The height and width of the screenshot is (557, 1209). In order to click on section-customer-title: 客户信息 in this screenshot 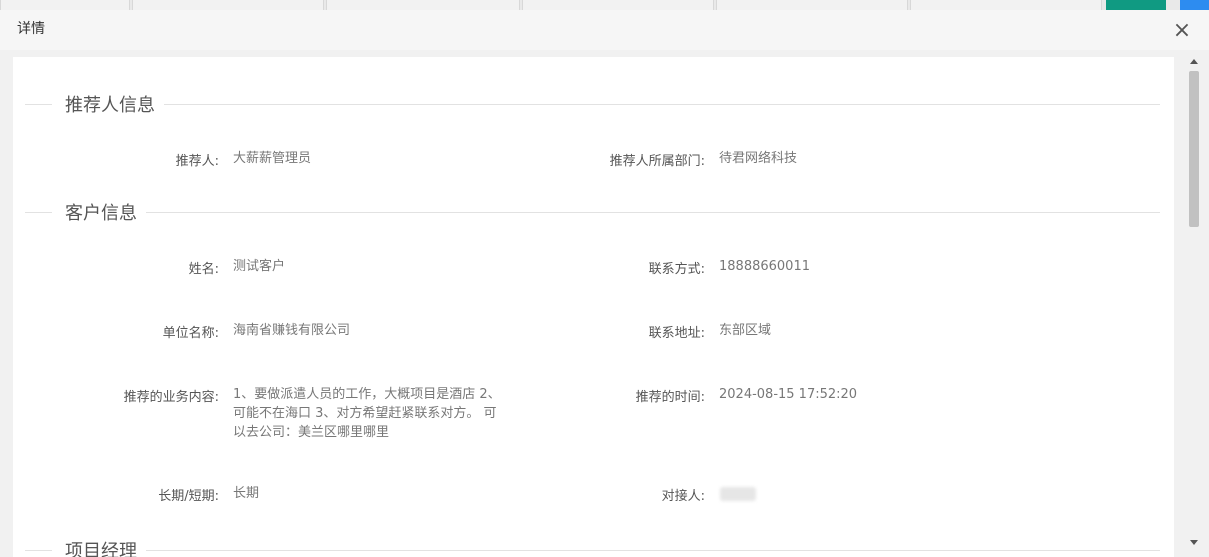, I will do `click(592, 212)`.